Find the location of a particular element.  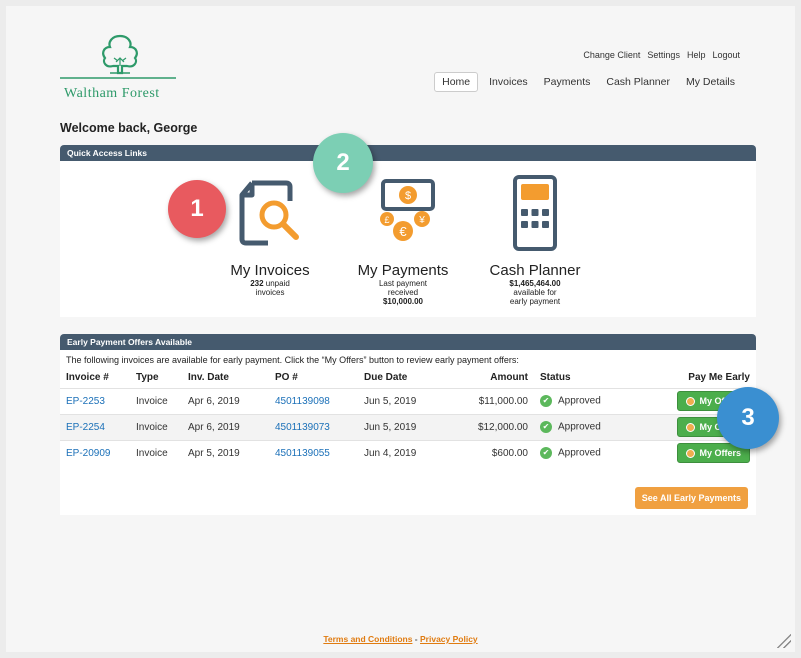

invoice-search-icon is located at coordinates (269, 213).